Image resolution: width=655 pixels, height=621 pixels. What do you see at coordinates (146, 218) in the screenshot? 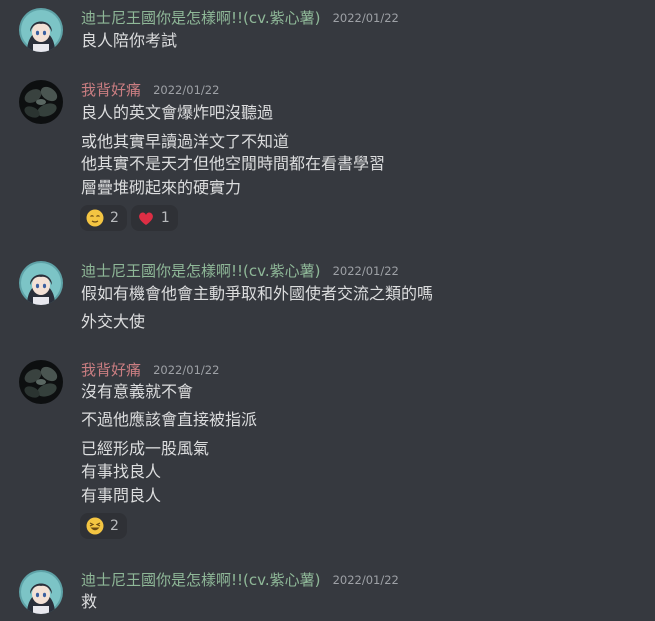
I see `heart-emoji-icon` at bounding box center [146, 218].